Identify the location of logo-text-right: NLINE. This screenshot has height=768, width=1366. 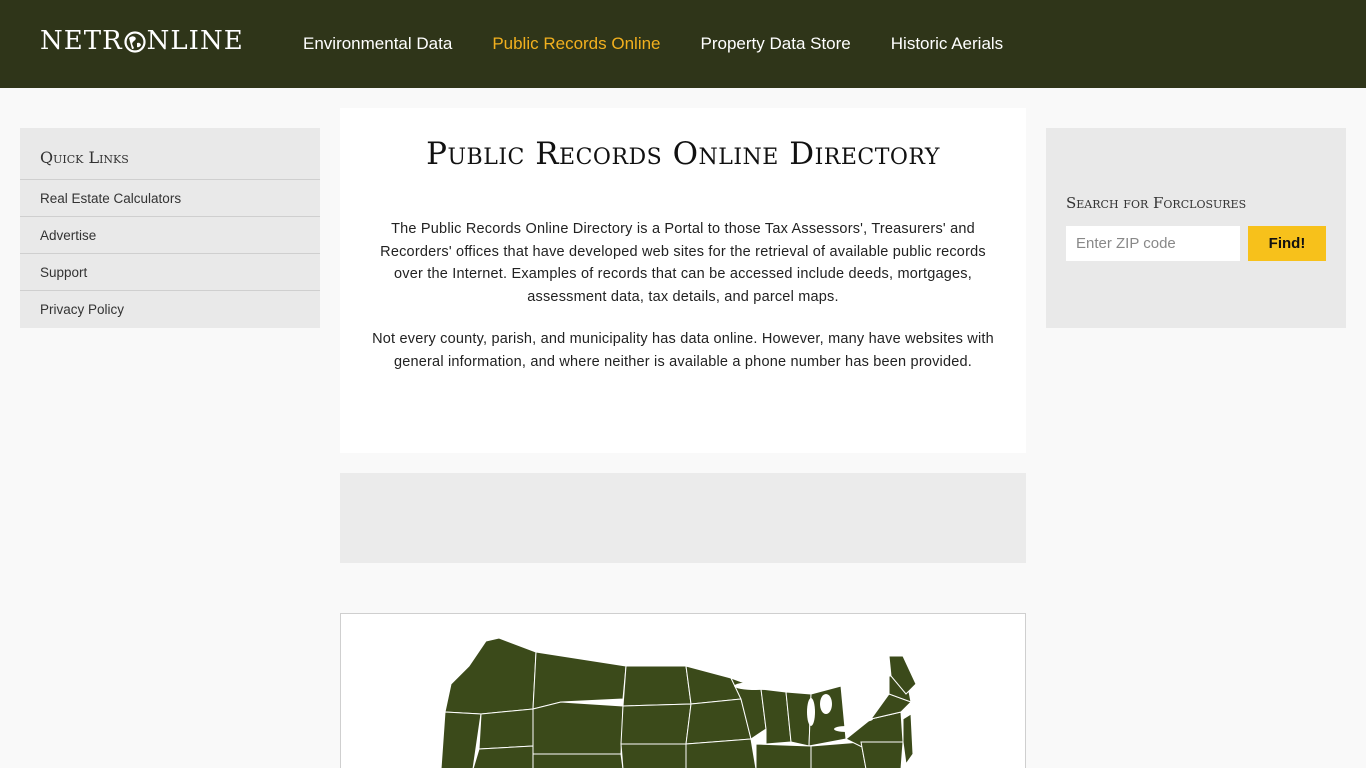
(195, 41).